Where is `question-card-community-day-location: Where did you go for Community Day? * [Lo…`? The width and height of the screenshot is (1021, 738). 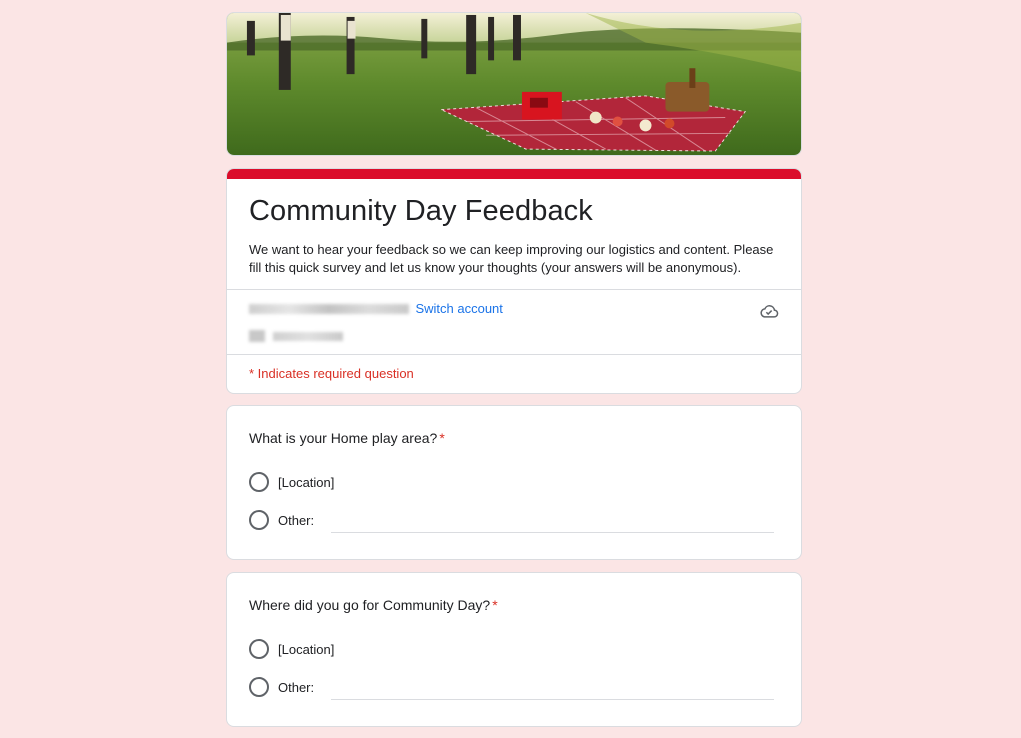
question-card-community-day-location: Where did you go for Community Day? * [Lo… is located at coordinates (514, 649).